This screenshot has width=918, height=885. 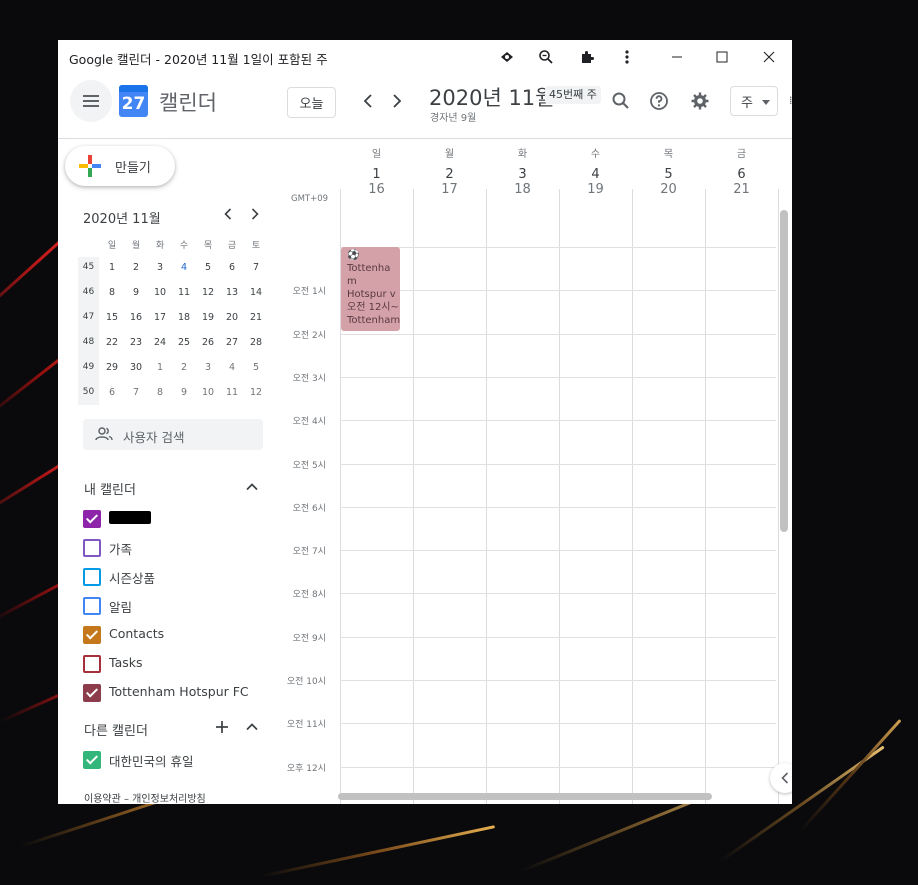 I want to click on day-header: 일 1 16, so click(x=376, y=171).